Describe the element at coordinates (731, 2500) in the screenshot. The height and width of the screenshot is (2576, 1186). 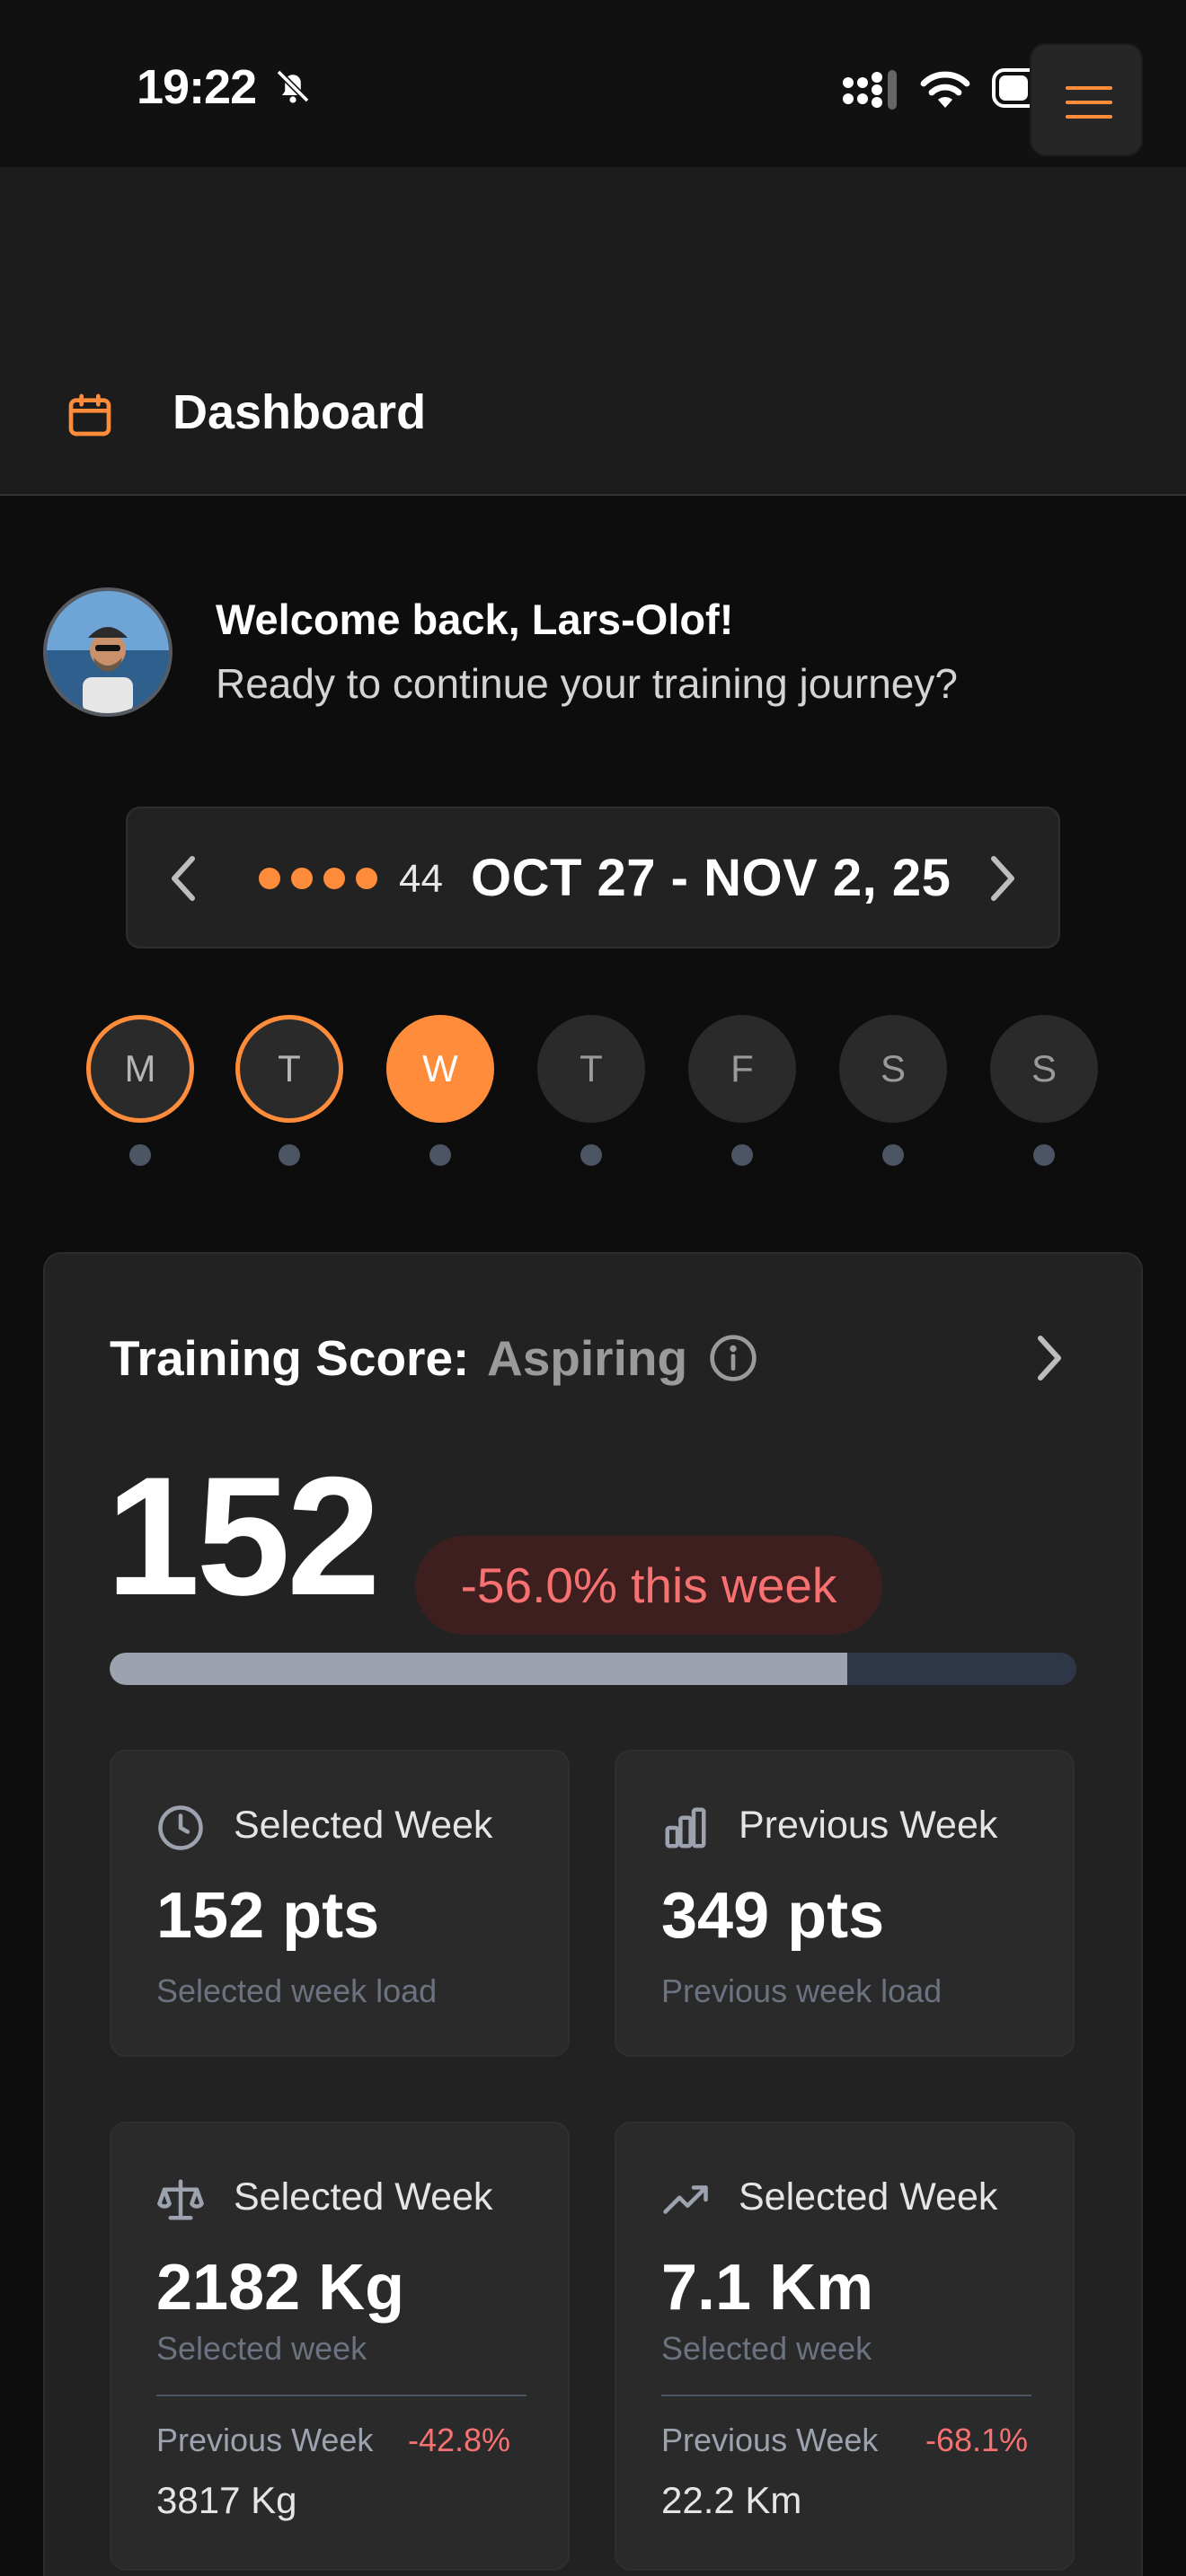
I see `previous-week-value: 22.2 Km` at that location.